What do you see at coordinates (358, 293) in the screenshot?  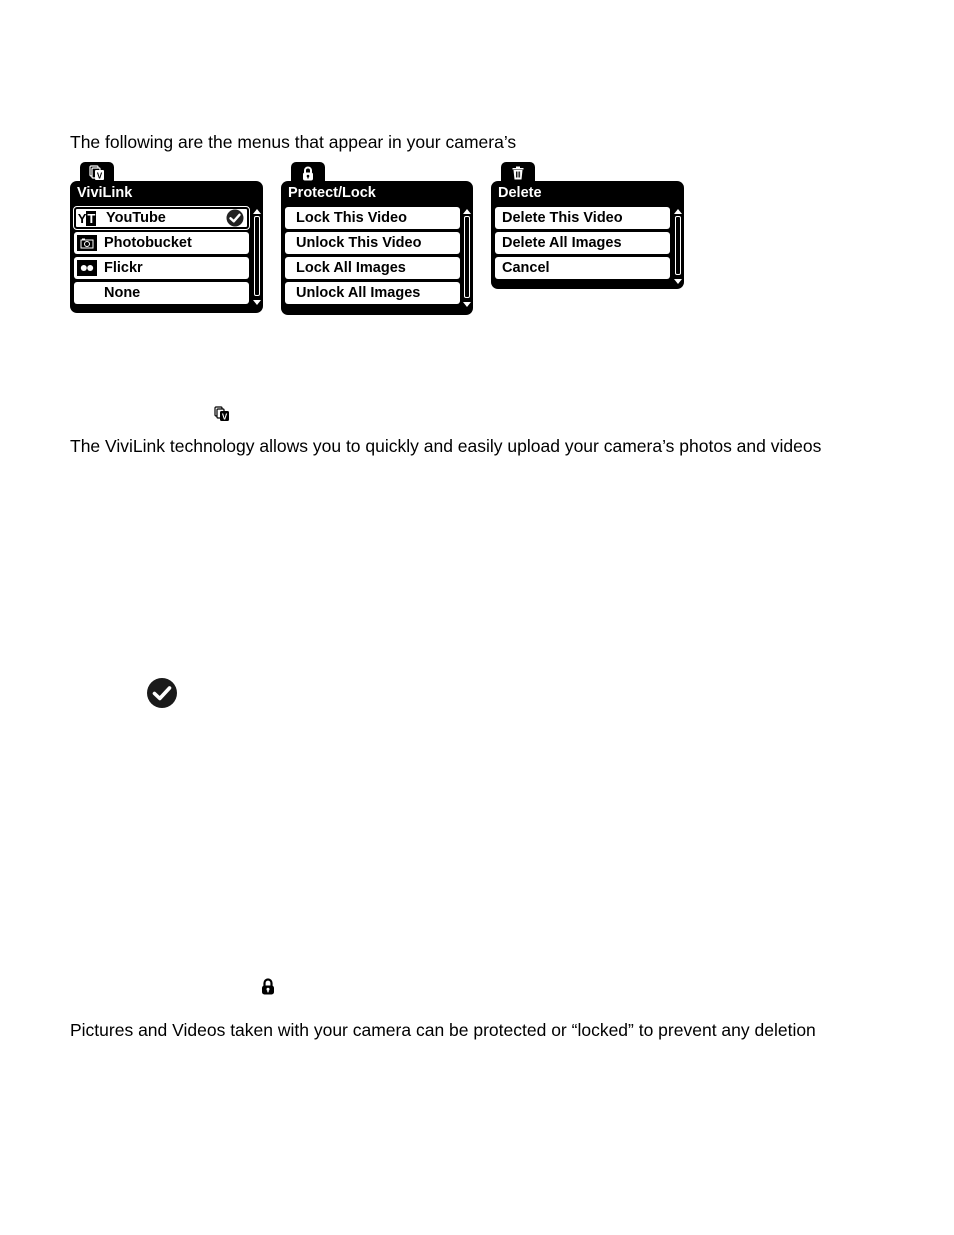 I see `menu-item-label: Unlock All Images` at bounding box center [358, 293].